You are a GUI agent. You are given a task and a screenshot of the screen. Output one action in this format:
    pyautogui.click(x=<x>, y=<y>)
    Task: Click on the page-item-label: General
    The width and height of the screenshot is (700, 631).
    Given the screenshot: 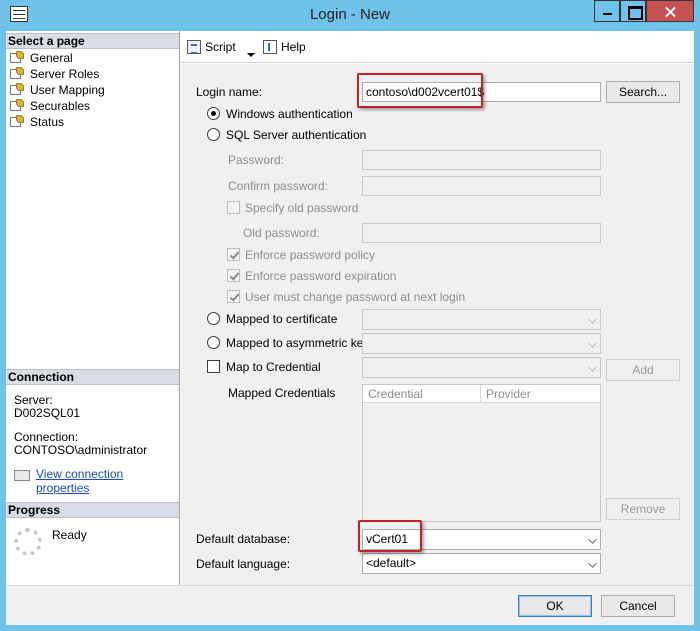 What is the action you would take?
    pyautogui.click(x=51, y=58)
    